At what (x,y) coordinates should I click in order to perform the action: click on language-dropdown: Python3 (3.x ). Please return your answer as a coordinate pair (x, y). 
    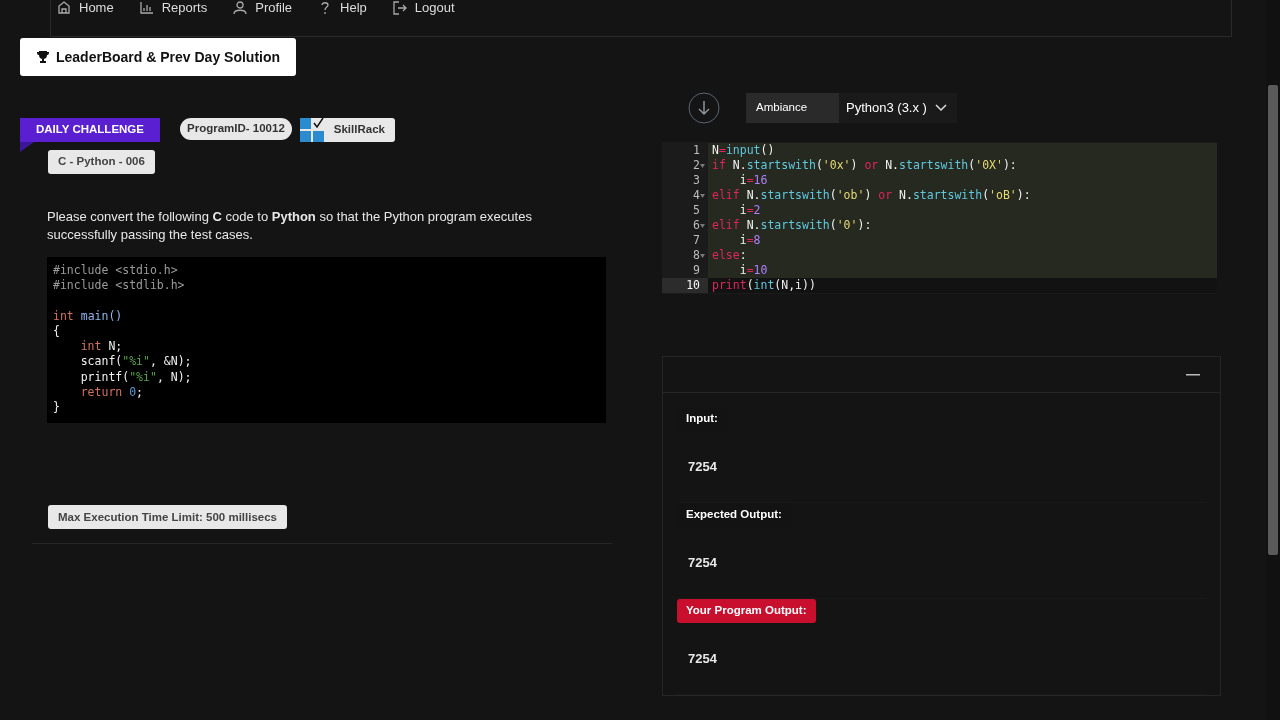
    Looking at the image, I should click on (898, 108).